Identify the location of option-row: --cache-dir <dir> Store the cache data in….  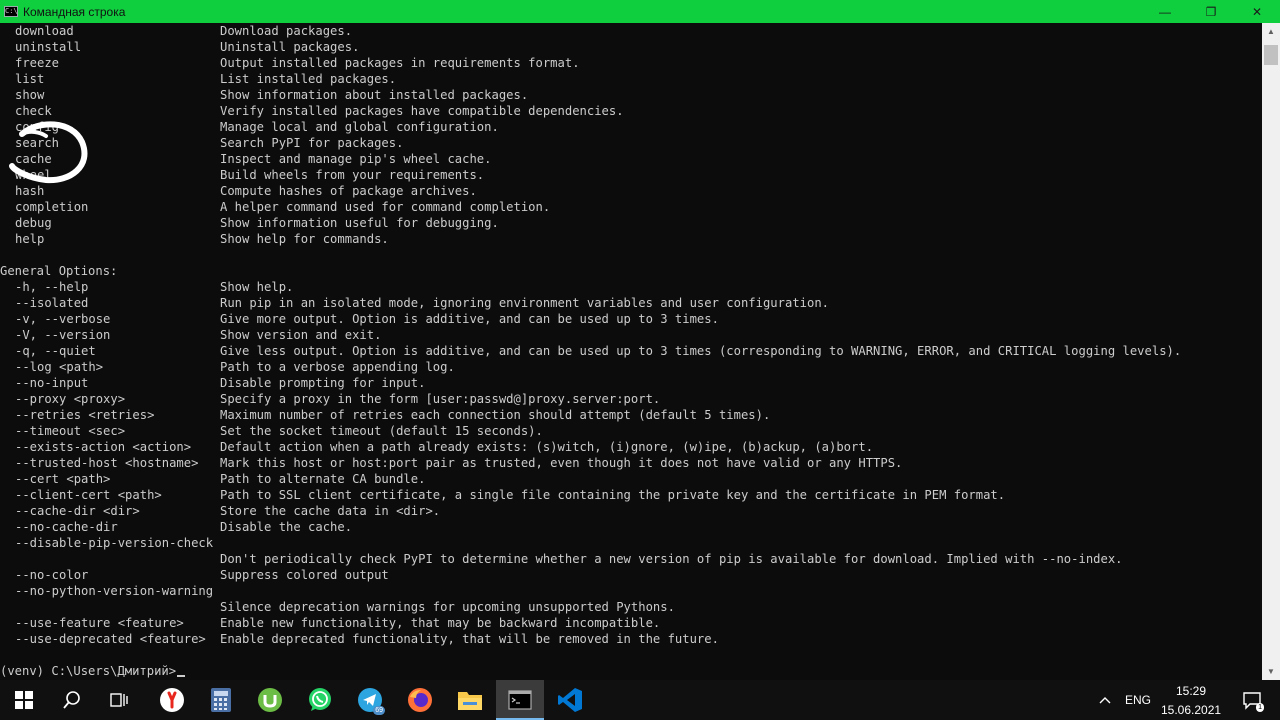
(631, 511).